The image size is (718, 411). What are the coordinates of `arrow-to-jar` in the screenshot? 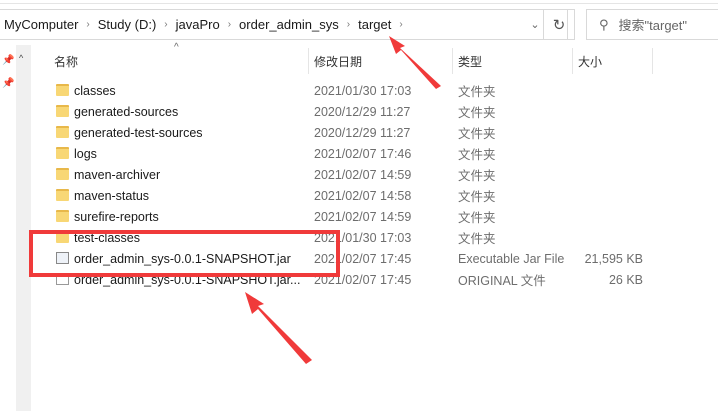 It's located at (278, 328).